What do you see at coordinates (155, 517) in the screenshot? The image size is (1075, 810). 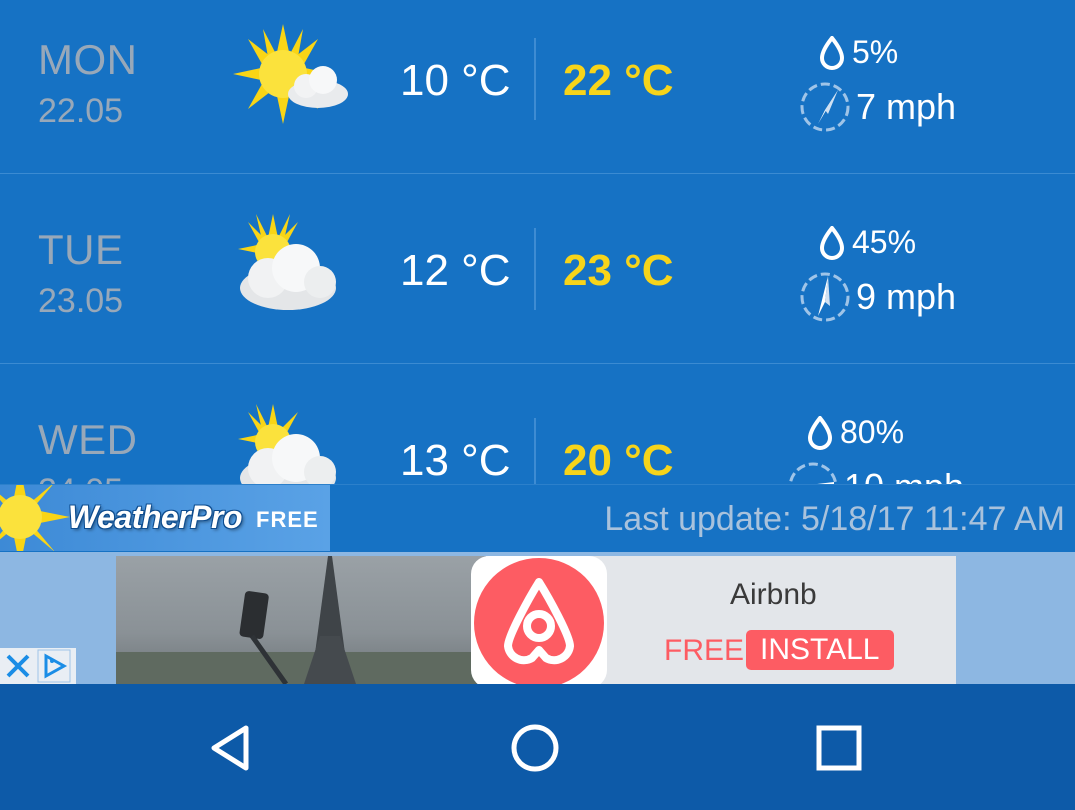 I see `brand-name: WeatherPro` at bounding box center [155, 517].